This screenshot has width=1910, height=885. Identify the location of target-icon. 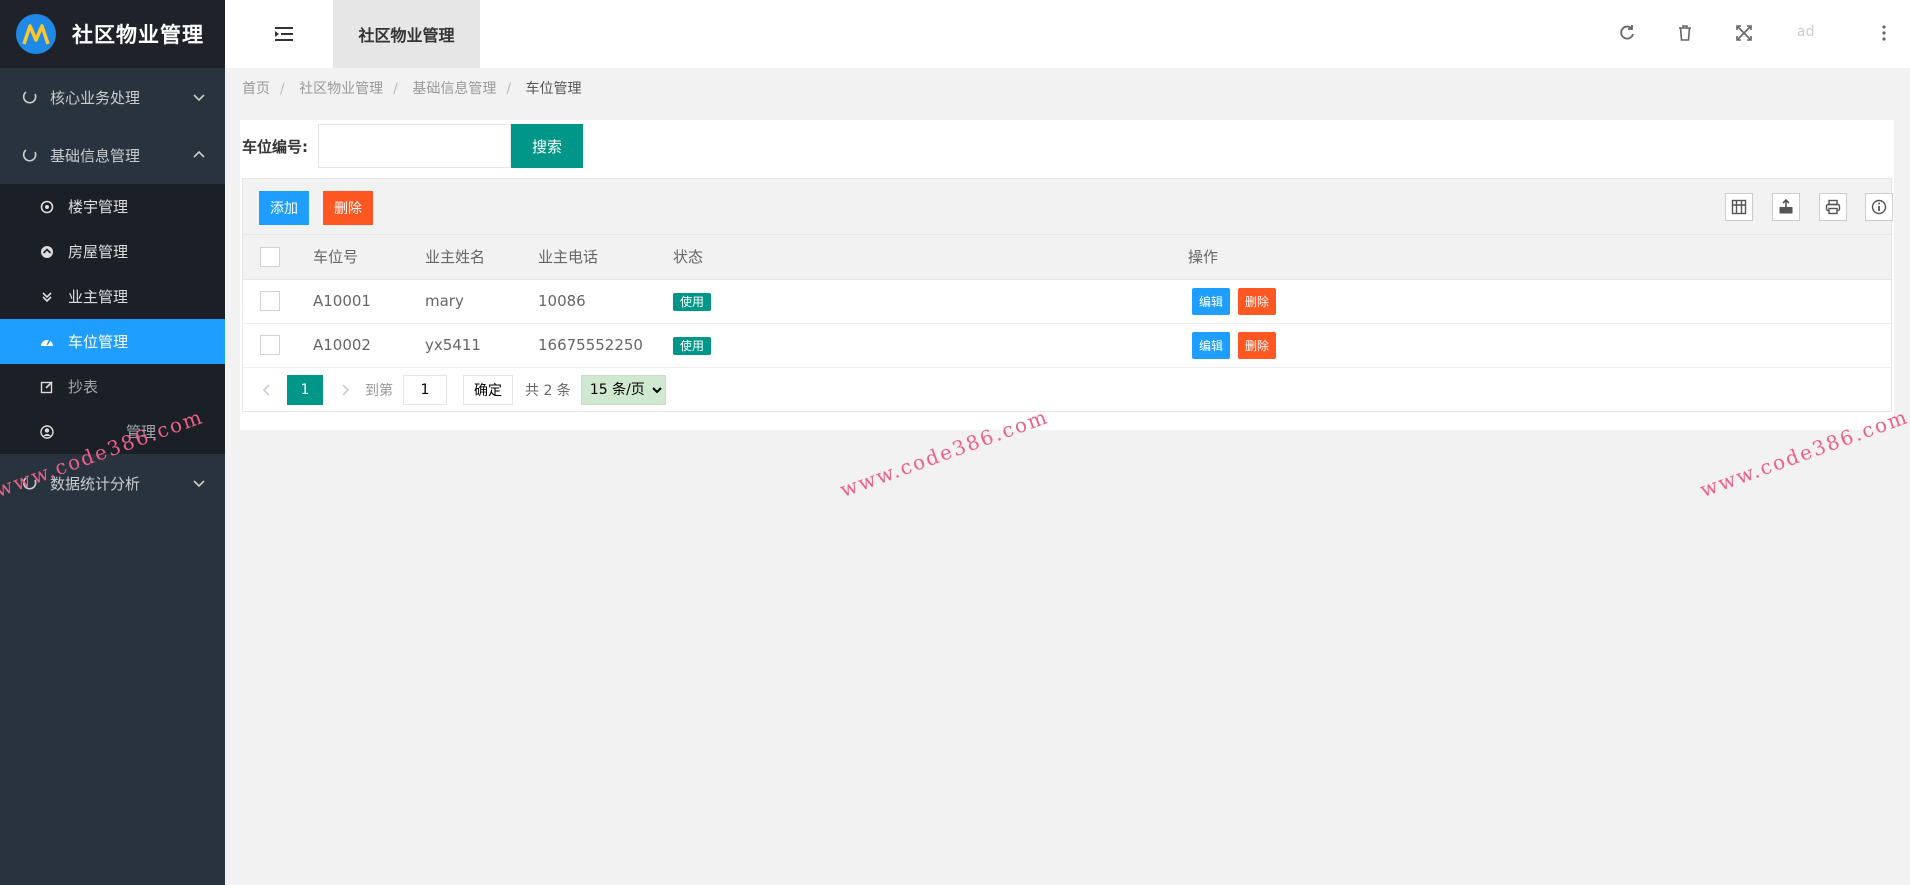
(47, 207).